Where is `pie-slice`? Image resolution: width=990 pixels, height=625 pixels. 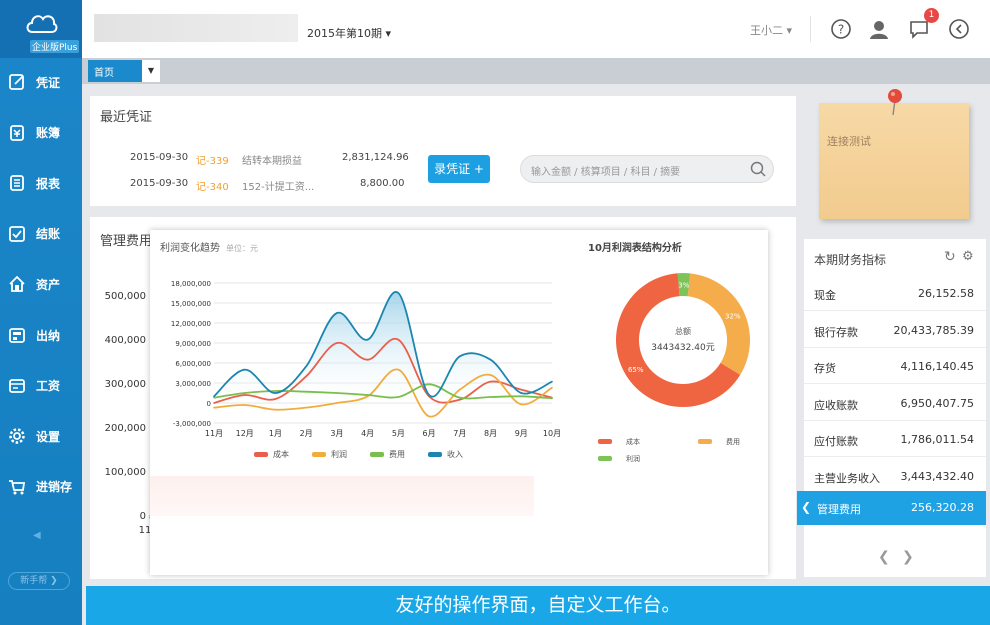
pie-slice is located at coordinates (718, 324).